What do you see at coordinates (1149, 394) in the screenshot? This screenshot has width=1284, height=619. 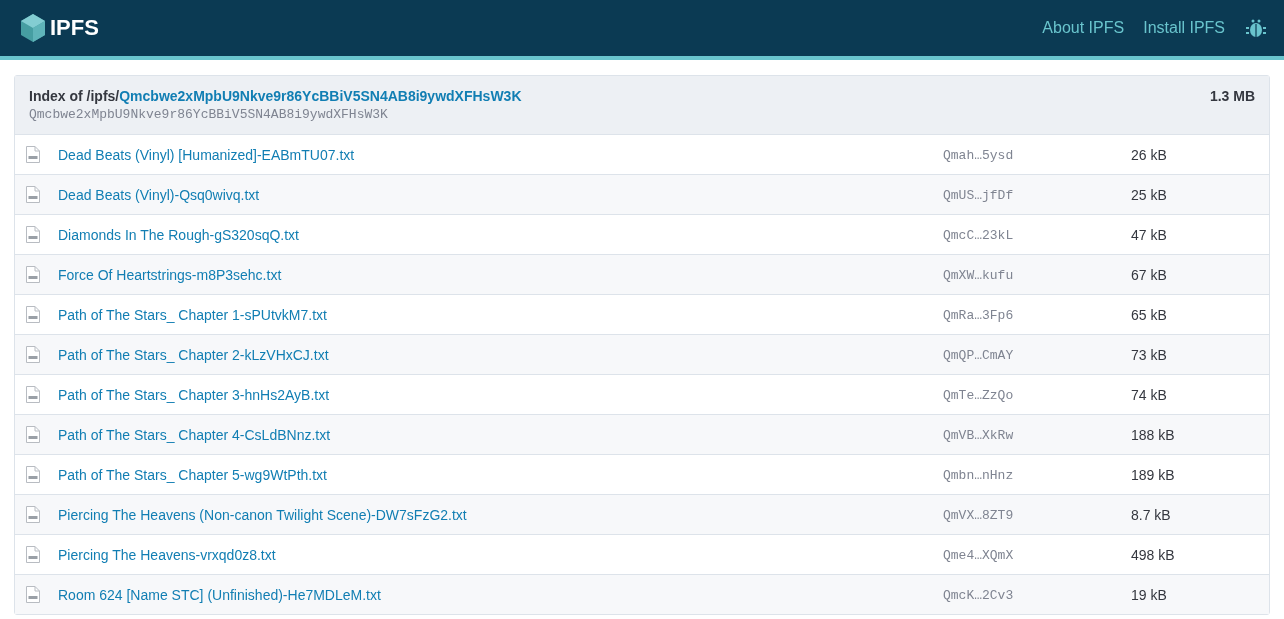 I see `file-size: 74 kB` at bounding box center [1149, 394].